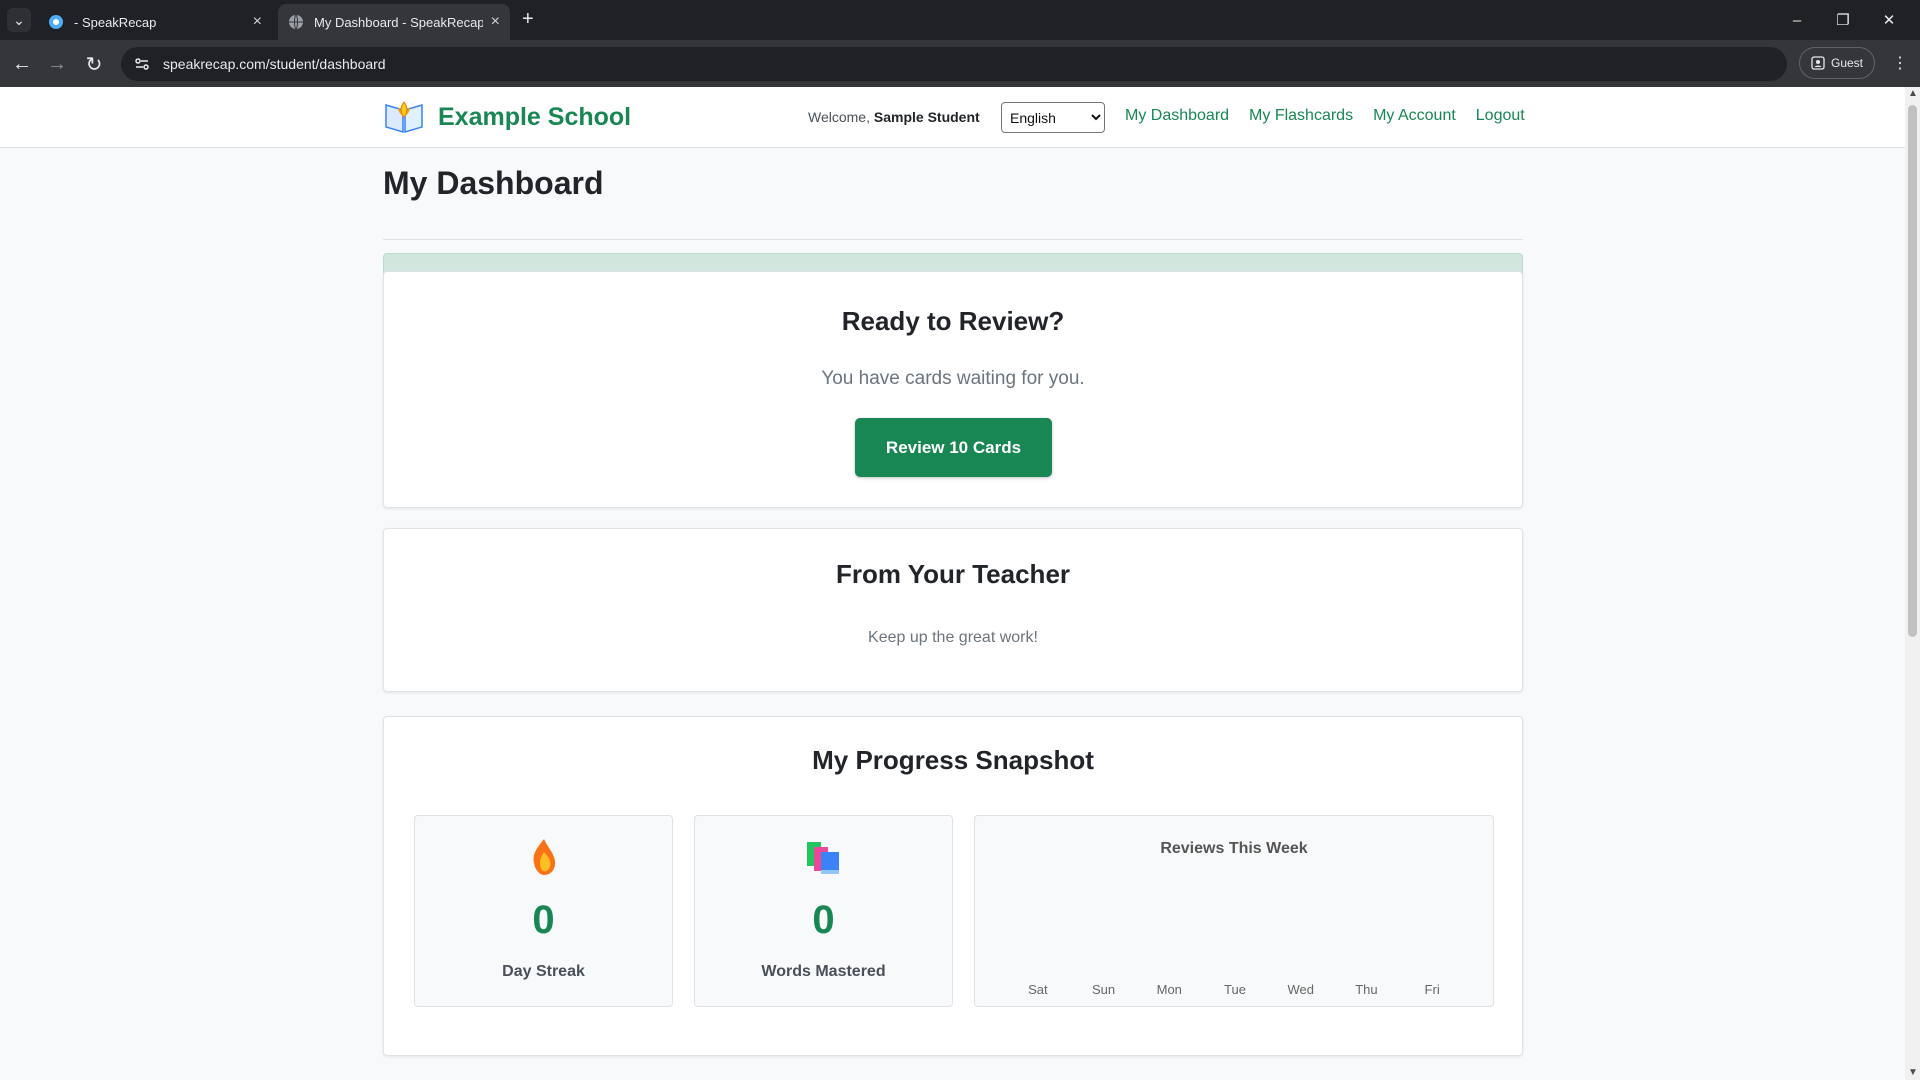 Image resolution: width=1920 pixels, height=1080 pixels. Describe the element at coordinates (1846, 63) in the screenshot. I see `profile-label: Guest` at that location.